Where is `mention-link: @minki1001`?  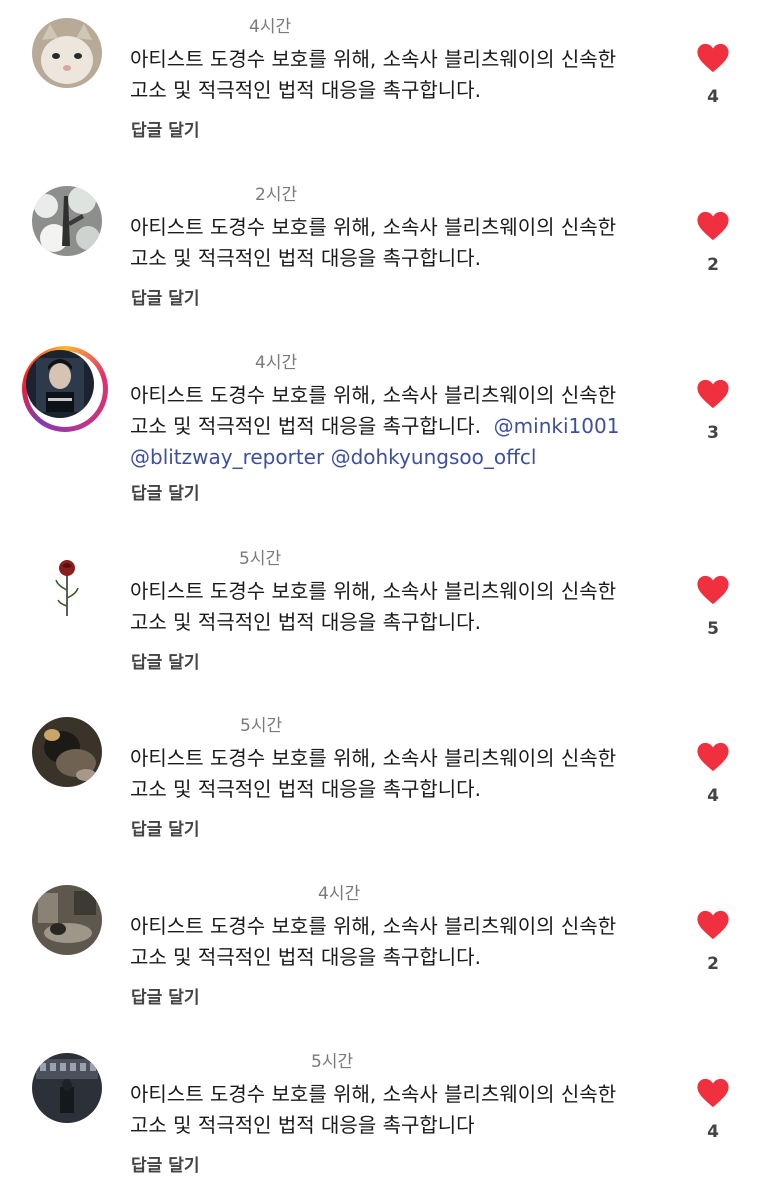
mention-link: @minki1001 is located at coordinates (557, 426).